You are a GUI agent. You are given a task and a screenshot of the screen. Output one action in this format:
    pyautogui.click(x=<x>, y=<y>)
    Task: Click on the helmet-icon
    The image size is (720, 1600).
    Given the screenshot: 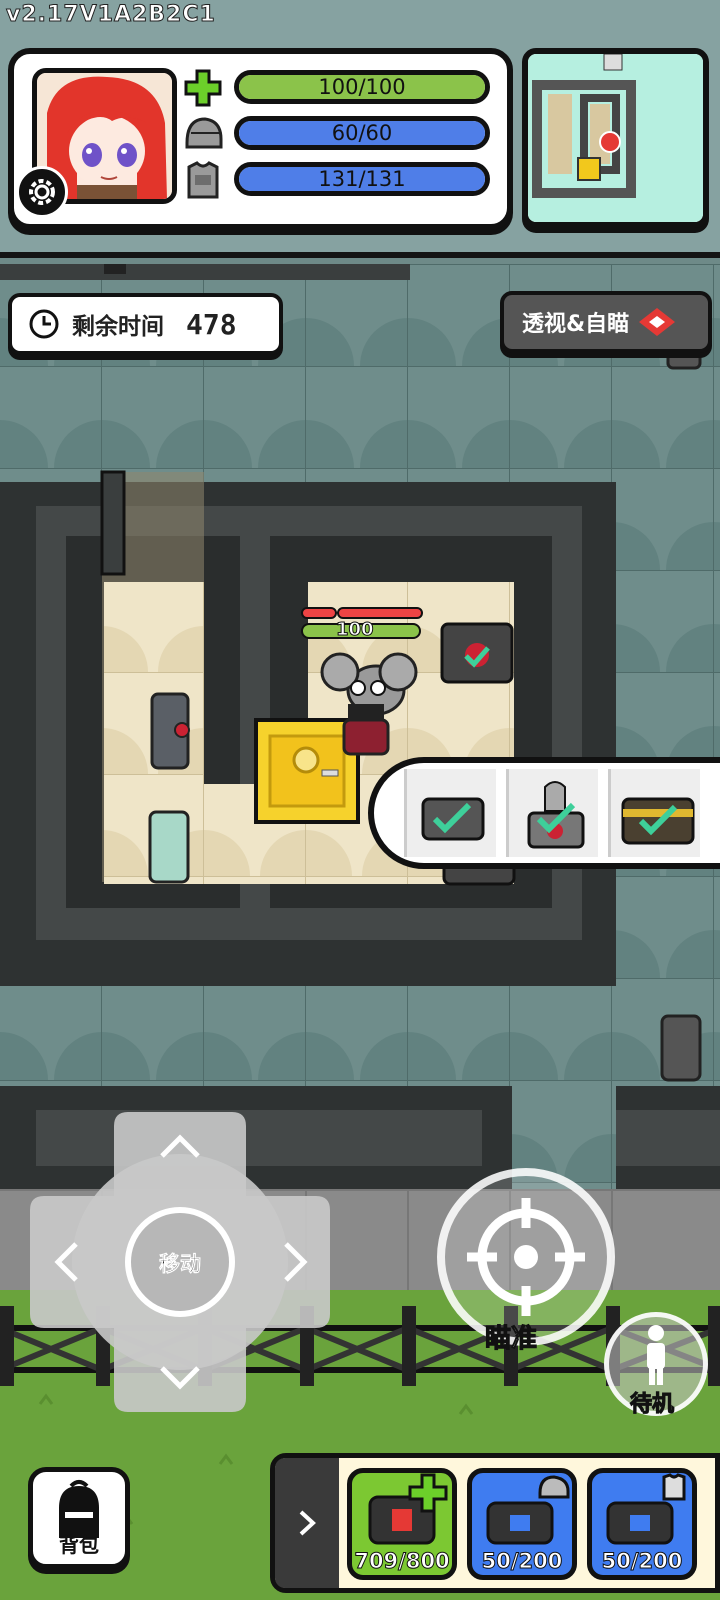 What is the action you would take?
    pyautogui.click(x=203, y=134)
    